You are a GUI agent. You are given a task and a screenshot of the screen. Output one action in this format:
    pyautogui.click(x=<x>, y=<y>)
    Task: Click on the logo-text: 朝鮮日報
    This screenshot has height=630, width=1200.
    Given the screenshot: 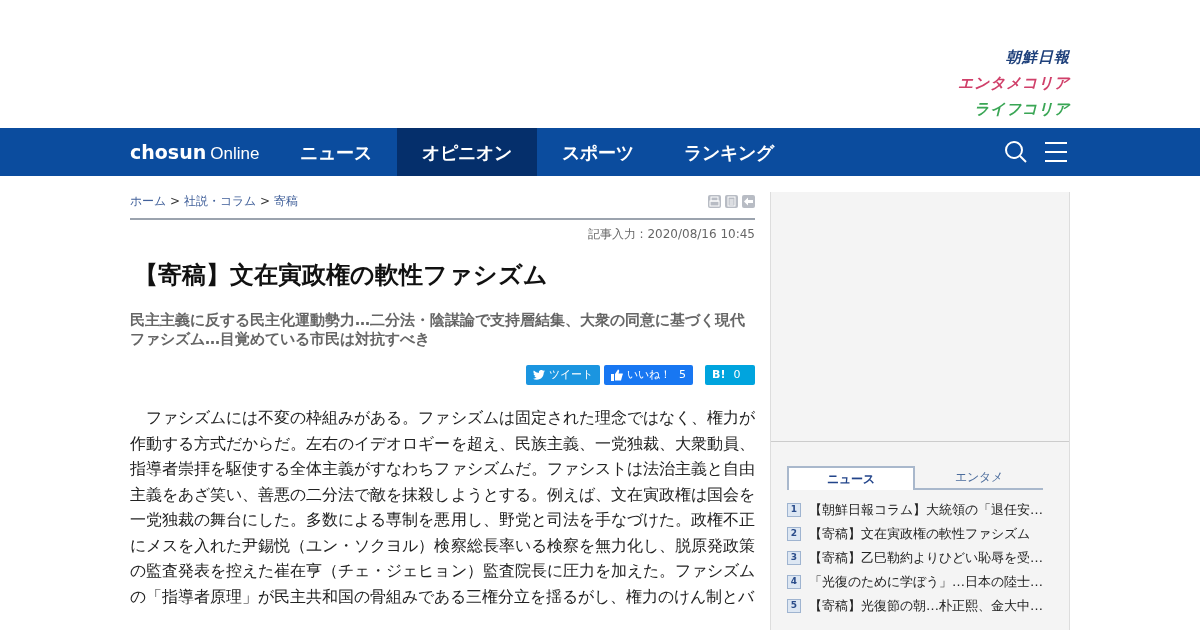 What is the action you would take?
    pyautogui.click(x=1038, y=57)
    